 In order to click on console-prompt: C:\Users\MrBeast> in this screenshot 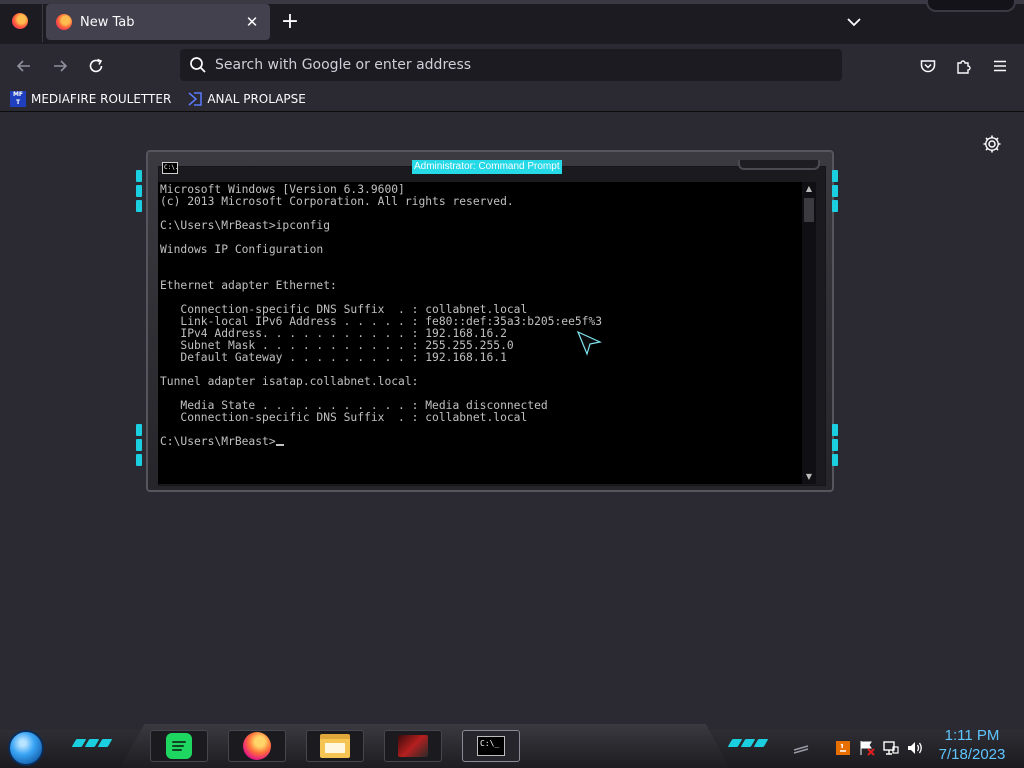, I will do `click(218, 441)`.